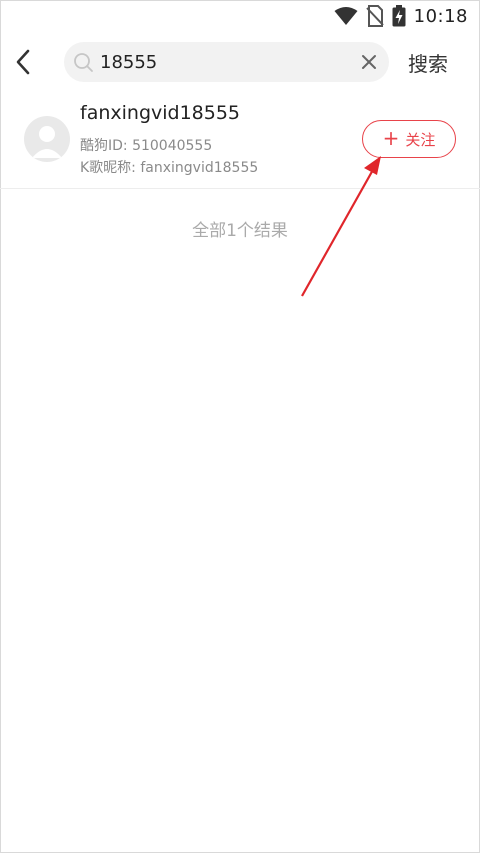 The height and width of the screenshot is (853, 480). Describe the element at coordinates (341, 226) in the screenshot. I see `annotation-arrow` at that location.